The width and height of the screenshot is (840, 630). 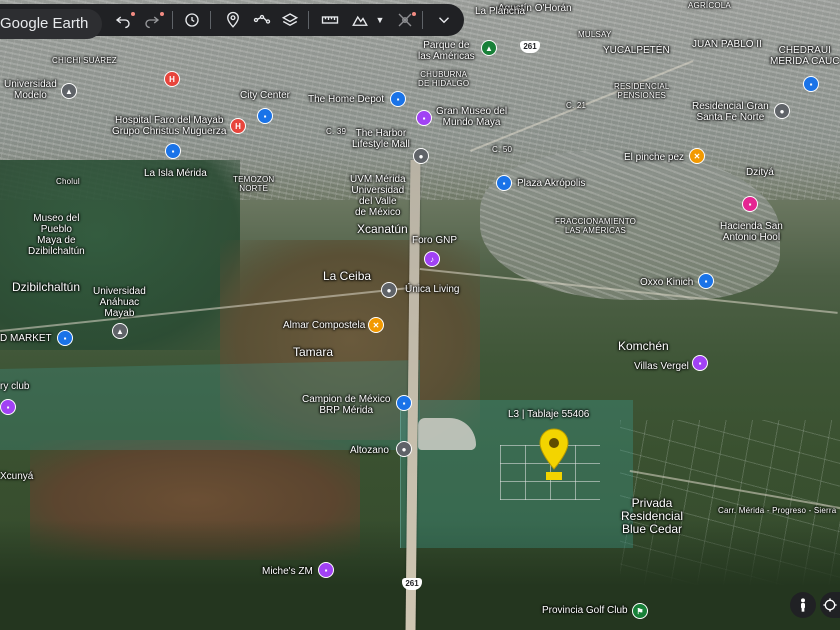 What do you see at coordinates (636, 50) in the screenshot?
I see `place-label: YUCALPETÉN` at bounding box center [636, 50].